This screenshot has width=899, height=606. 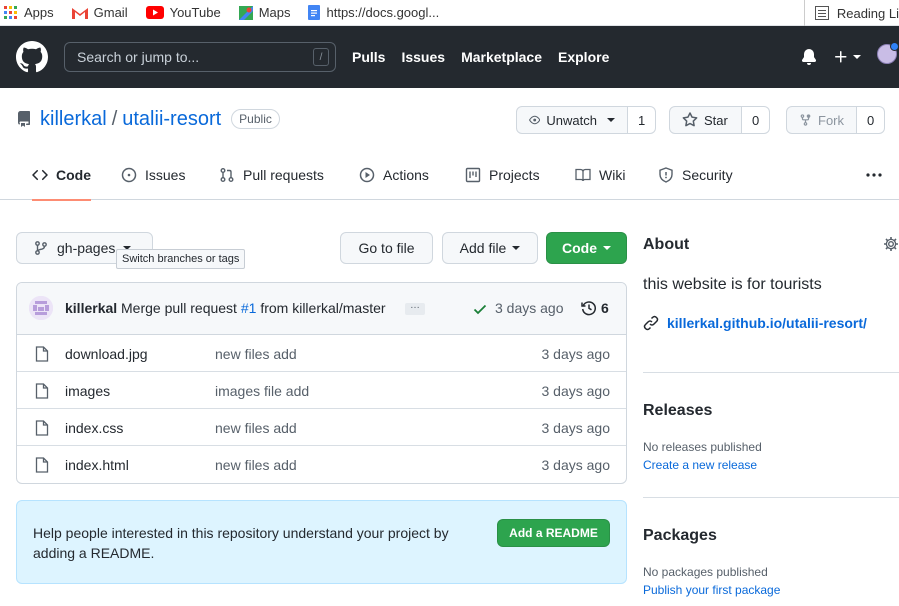 I want to click on file-name: images, so click(x=87, y=391).